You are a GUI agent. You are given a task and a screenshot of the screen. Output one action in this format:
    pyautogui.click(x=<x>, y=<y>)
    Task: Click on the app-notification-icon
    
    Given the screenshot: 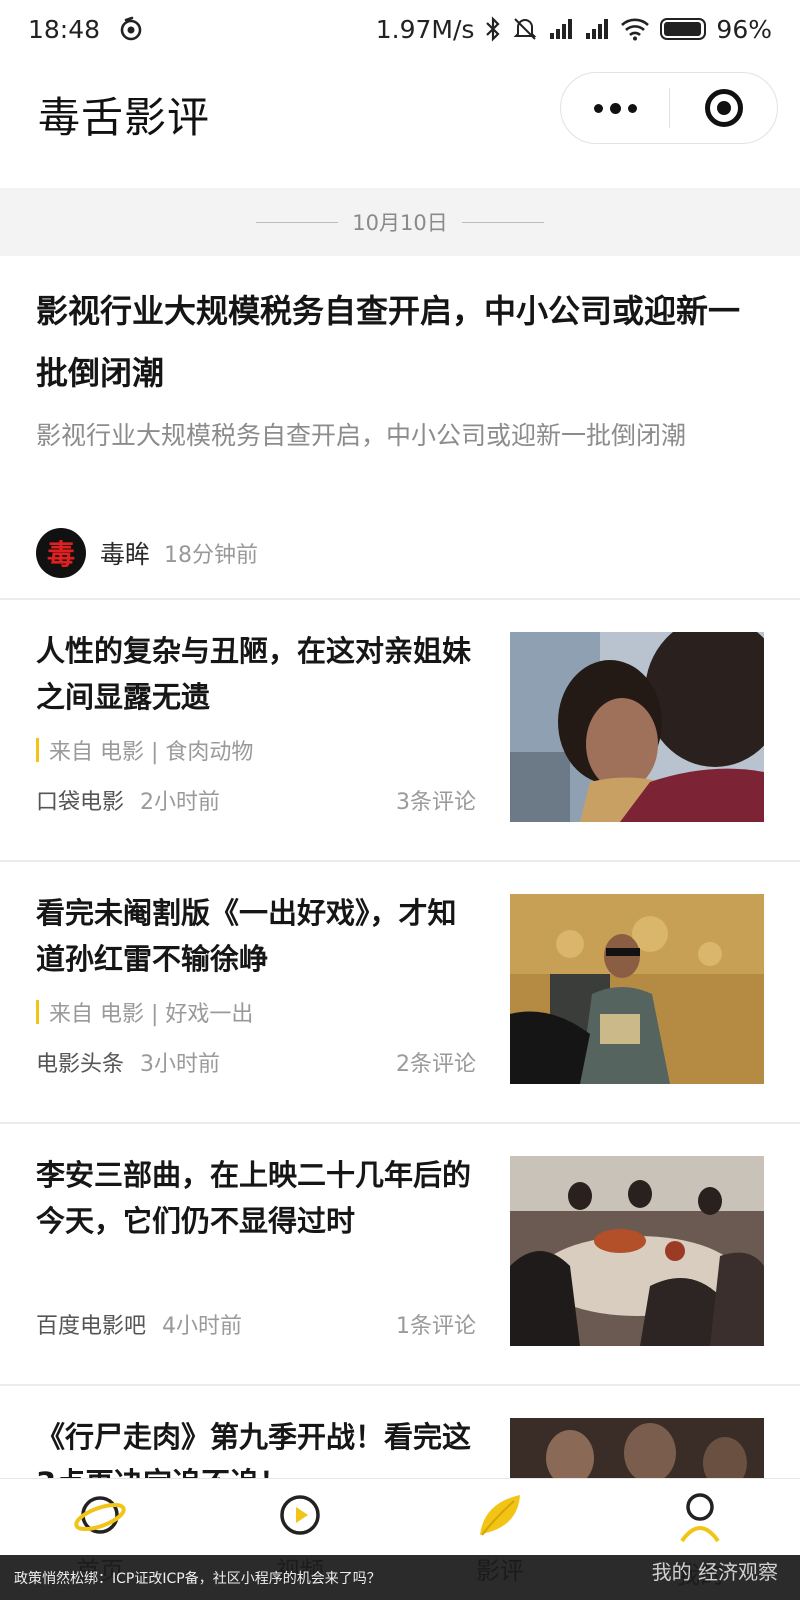 What is the action you would take?
    pyautogui.click(x=131, y=29)
    